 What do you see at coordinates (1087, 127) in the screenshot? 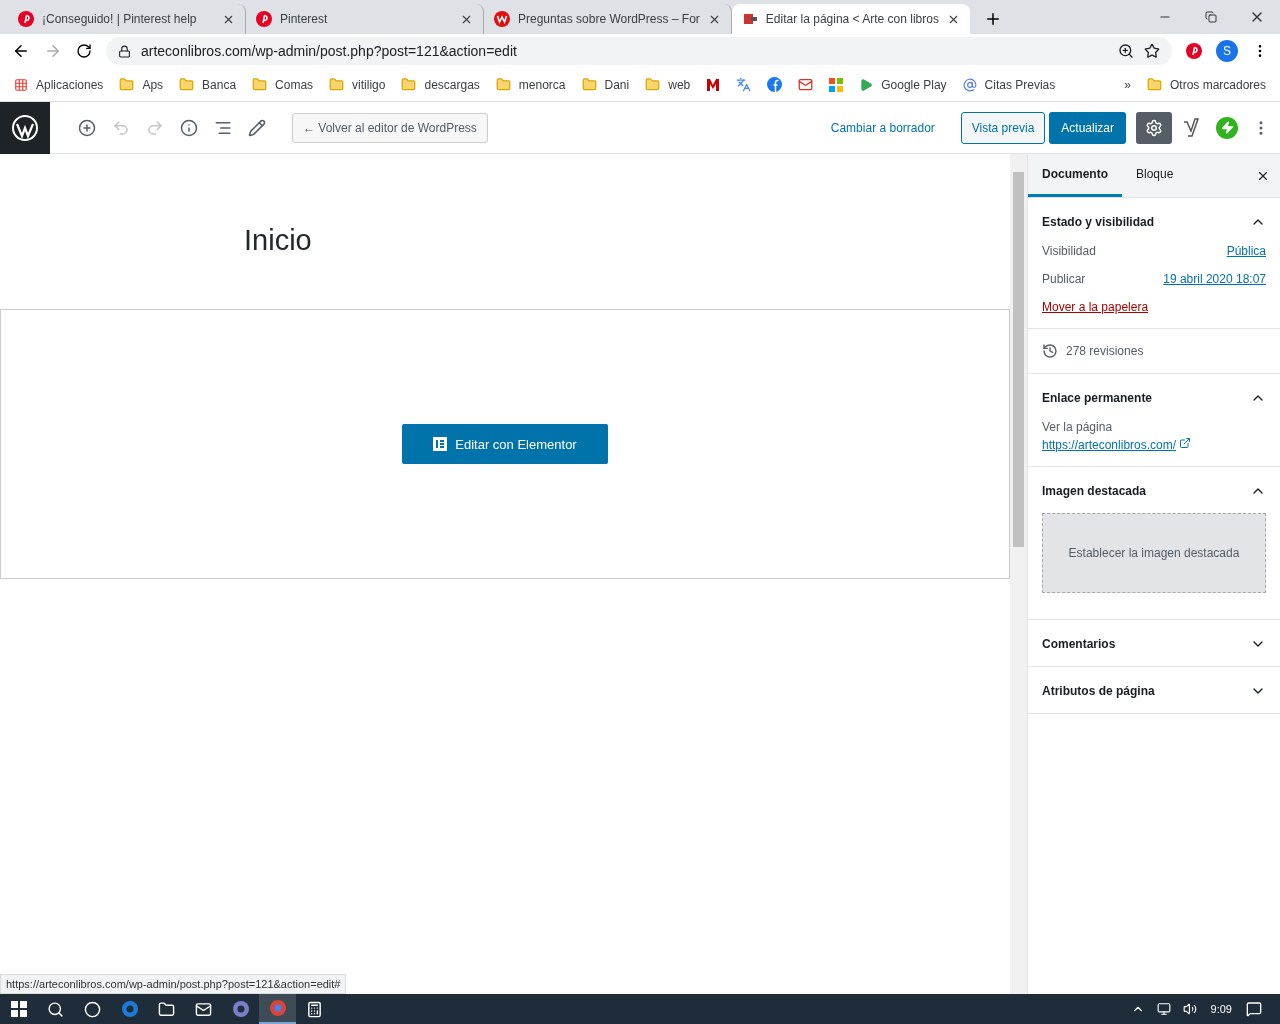
I see `update-button: Actualizar` at bounding box center [1087, 127].